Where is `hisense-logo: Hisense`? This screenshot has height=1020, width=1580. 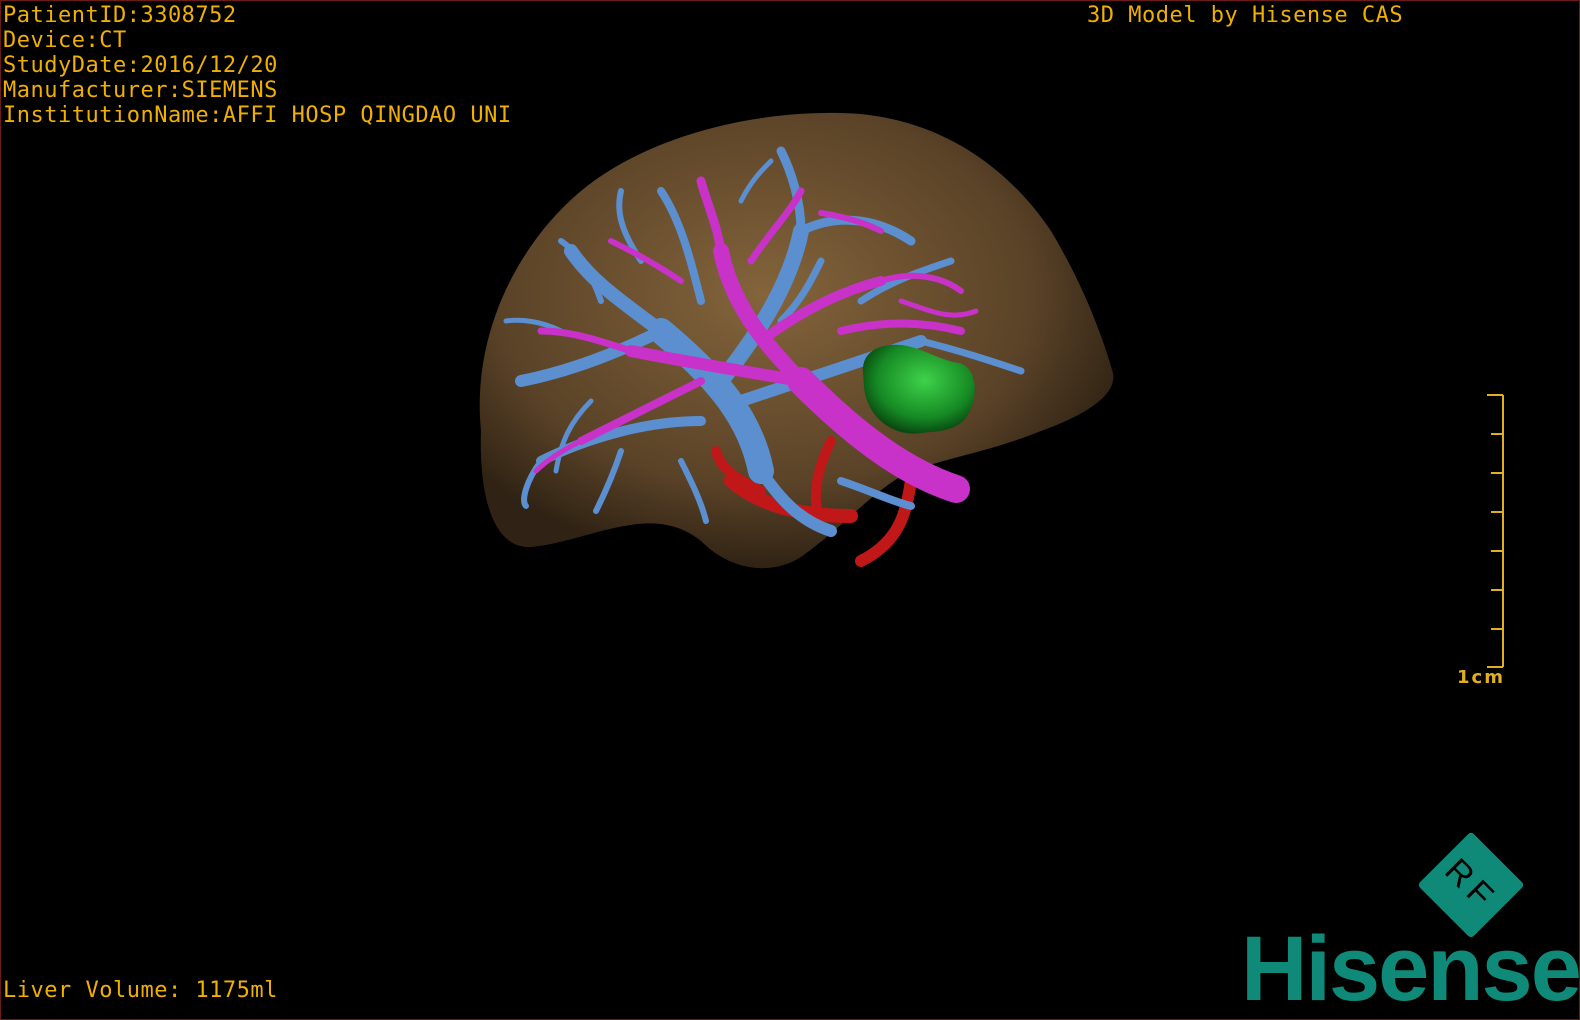 hisense-logo: Hisense is located at coordinates (1410, 969).